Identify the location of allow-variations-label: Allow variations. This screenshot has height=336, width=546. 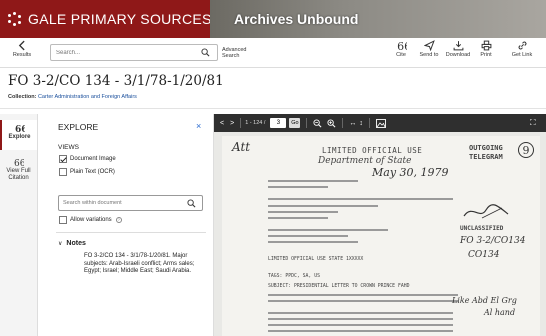
(91, 220).